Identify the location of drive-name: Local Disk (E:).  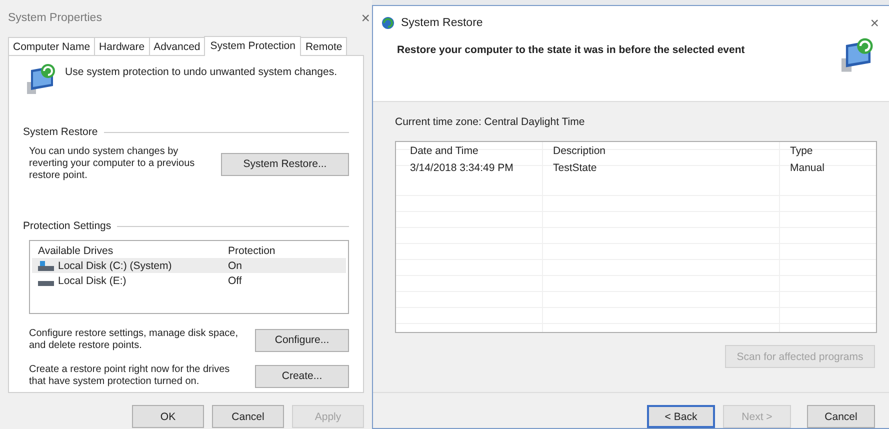
(92, 280).